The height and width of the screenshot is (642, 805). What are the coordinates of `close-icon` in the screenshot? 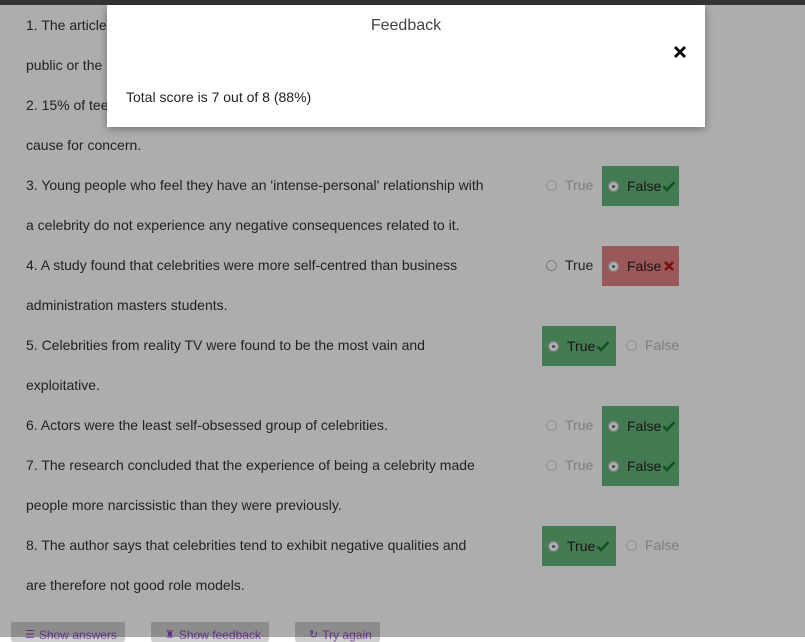 It's located at (680, 52).